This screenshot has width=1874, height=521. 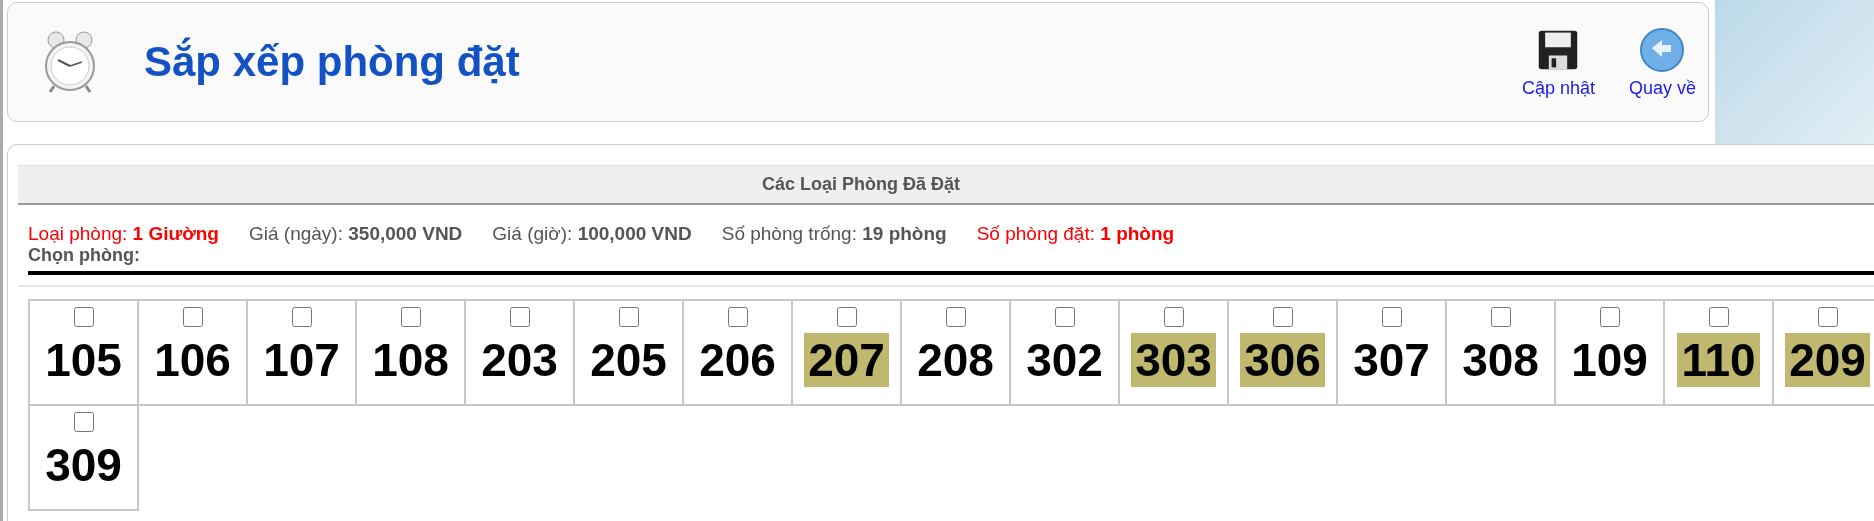 I want to click on room-number: 303, so click(x=1173, y=360).